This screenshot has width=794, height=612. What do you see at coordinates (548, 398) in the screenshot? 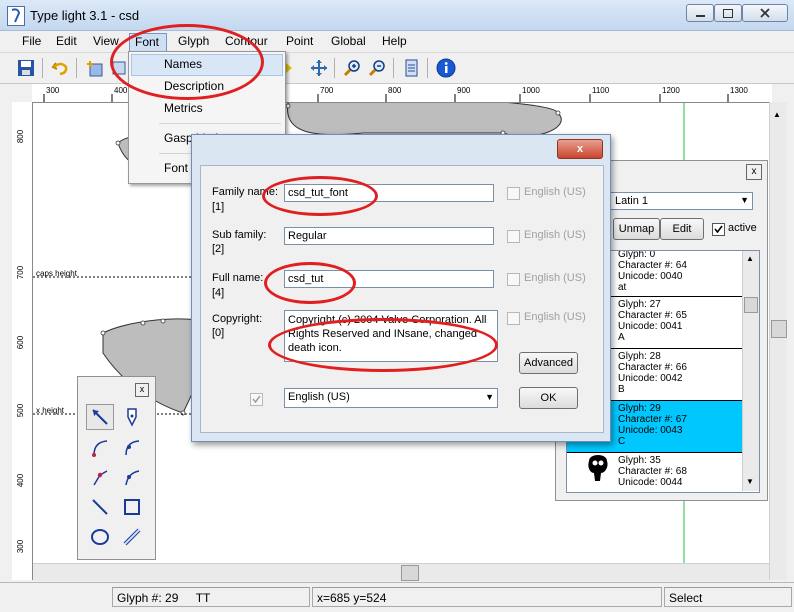
I see `ok-button: OK` at bounding box center [548, 398].